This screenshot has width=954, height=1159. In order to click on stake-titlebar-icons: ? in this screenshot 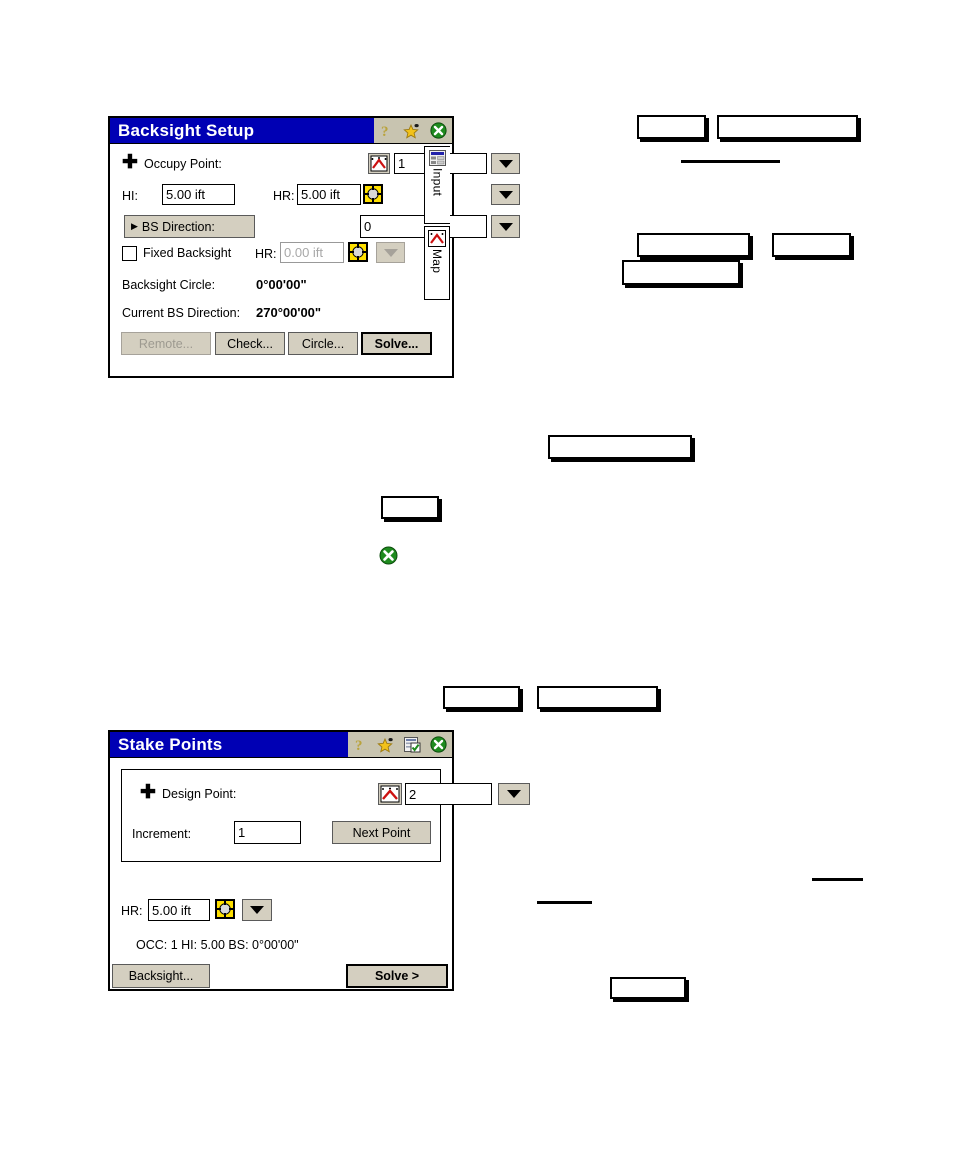, I will do `click(400, 744)`.